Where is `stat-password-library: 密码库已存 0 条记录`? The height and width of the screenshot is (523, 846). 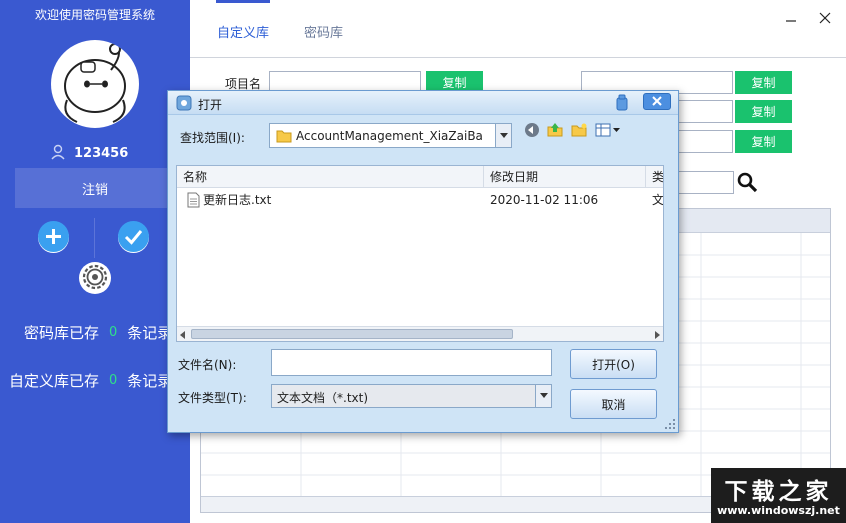
stat-password-library: 密码库已存 0 条记录 is located at coordinates (98, 332).